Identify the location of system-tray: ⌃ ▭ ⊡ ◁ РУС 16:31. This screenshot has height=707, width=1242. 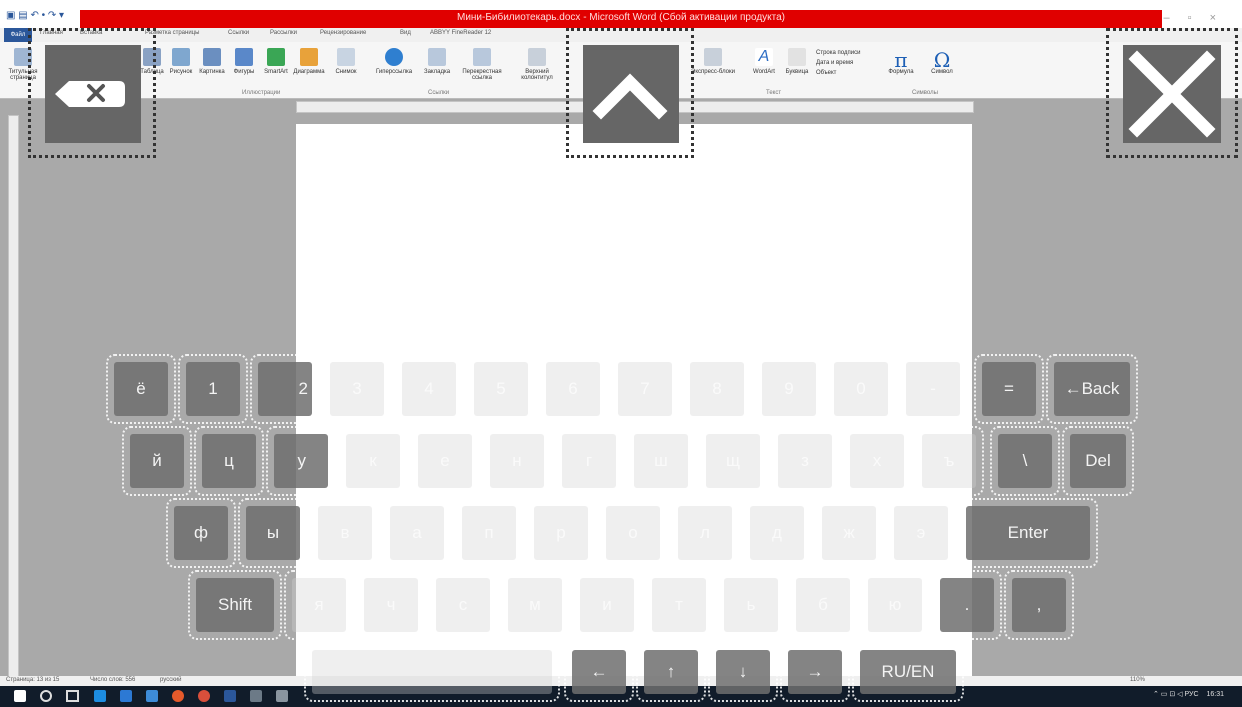
(1188, 694).